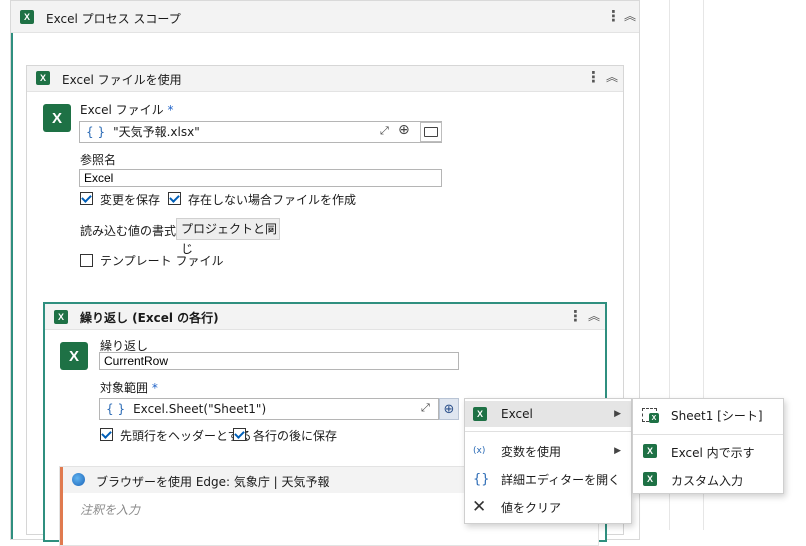  I want to click on annotation-placeholder: 注釈を入力, so click(110, 509).